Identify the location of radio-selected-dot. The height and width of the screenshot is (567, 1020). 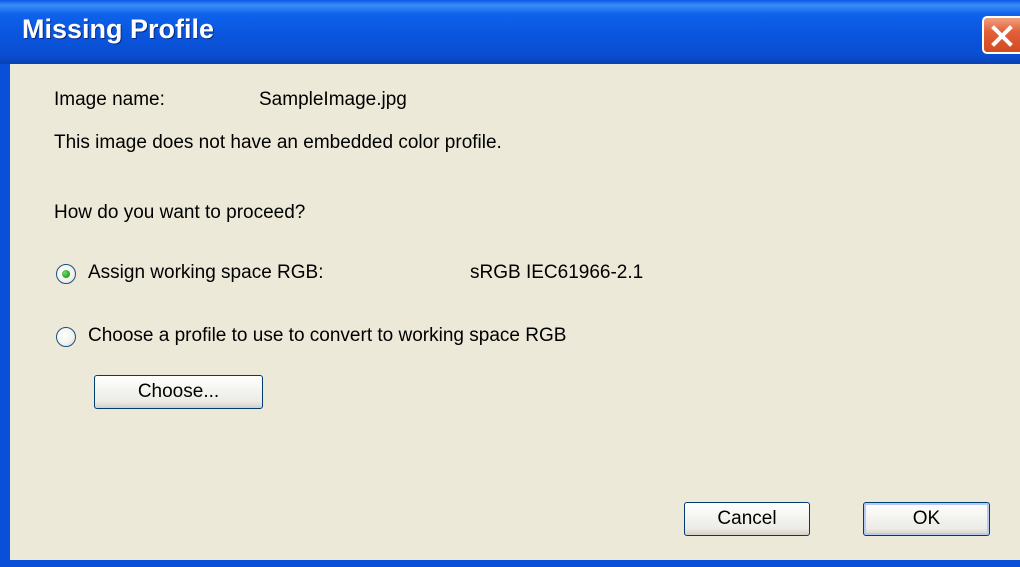
(66, 274).